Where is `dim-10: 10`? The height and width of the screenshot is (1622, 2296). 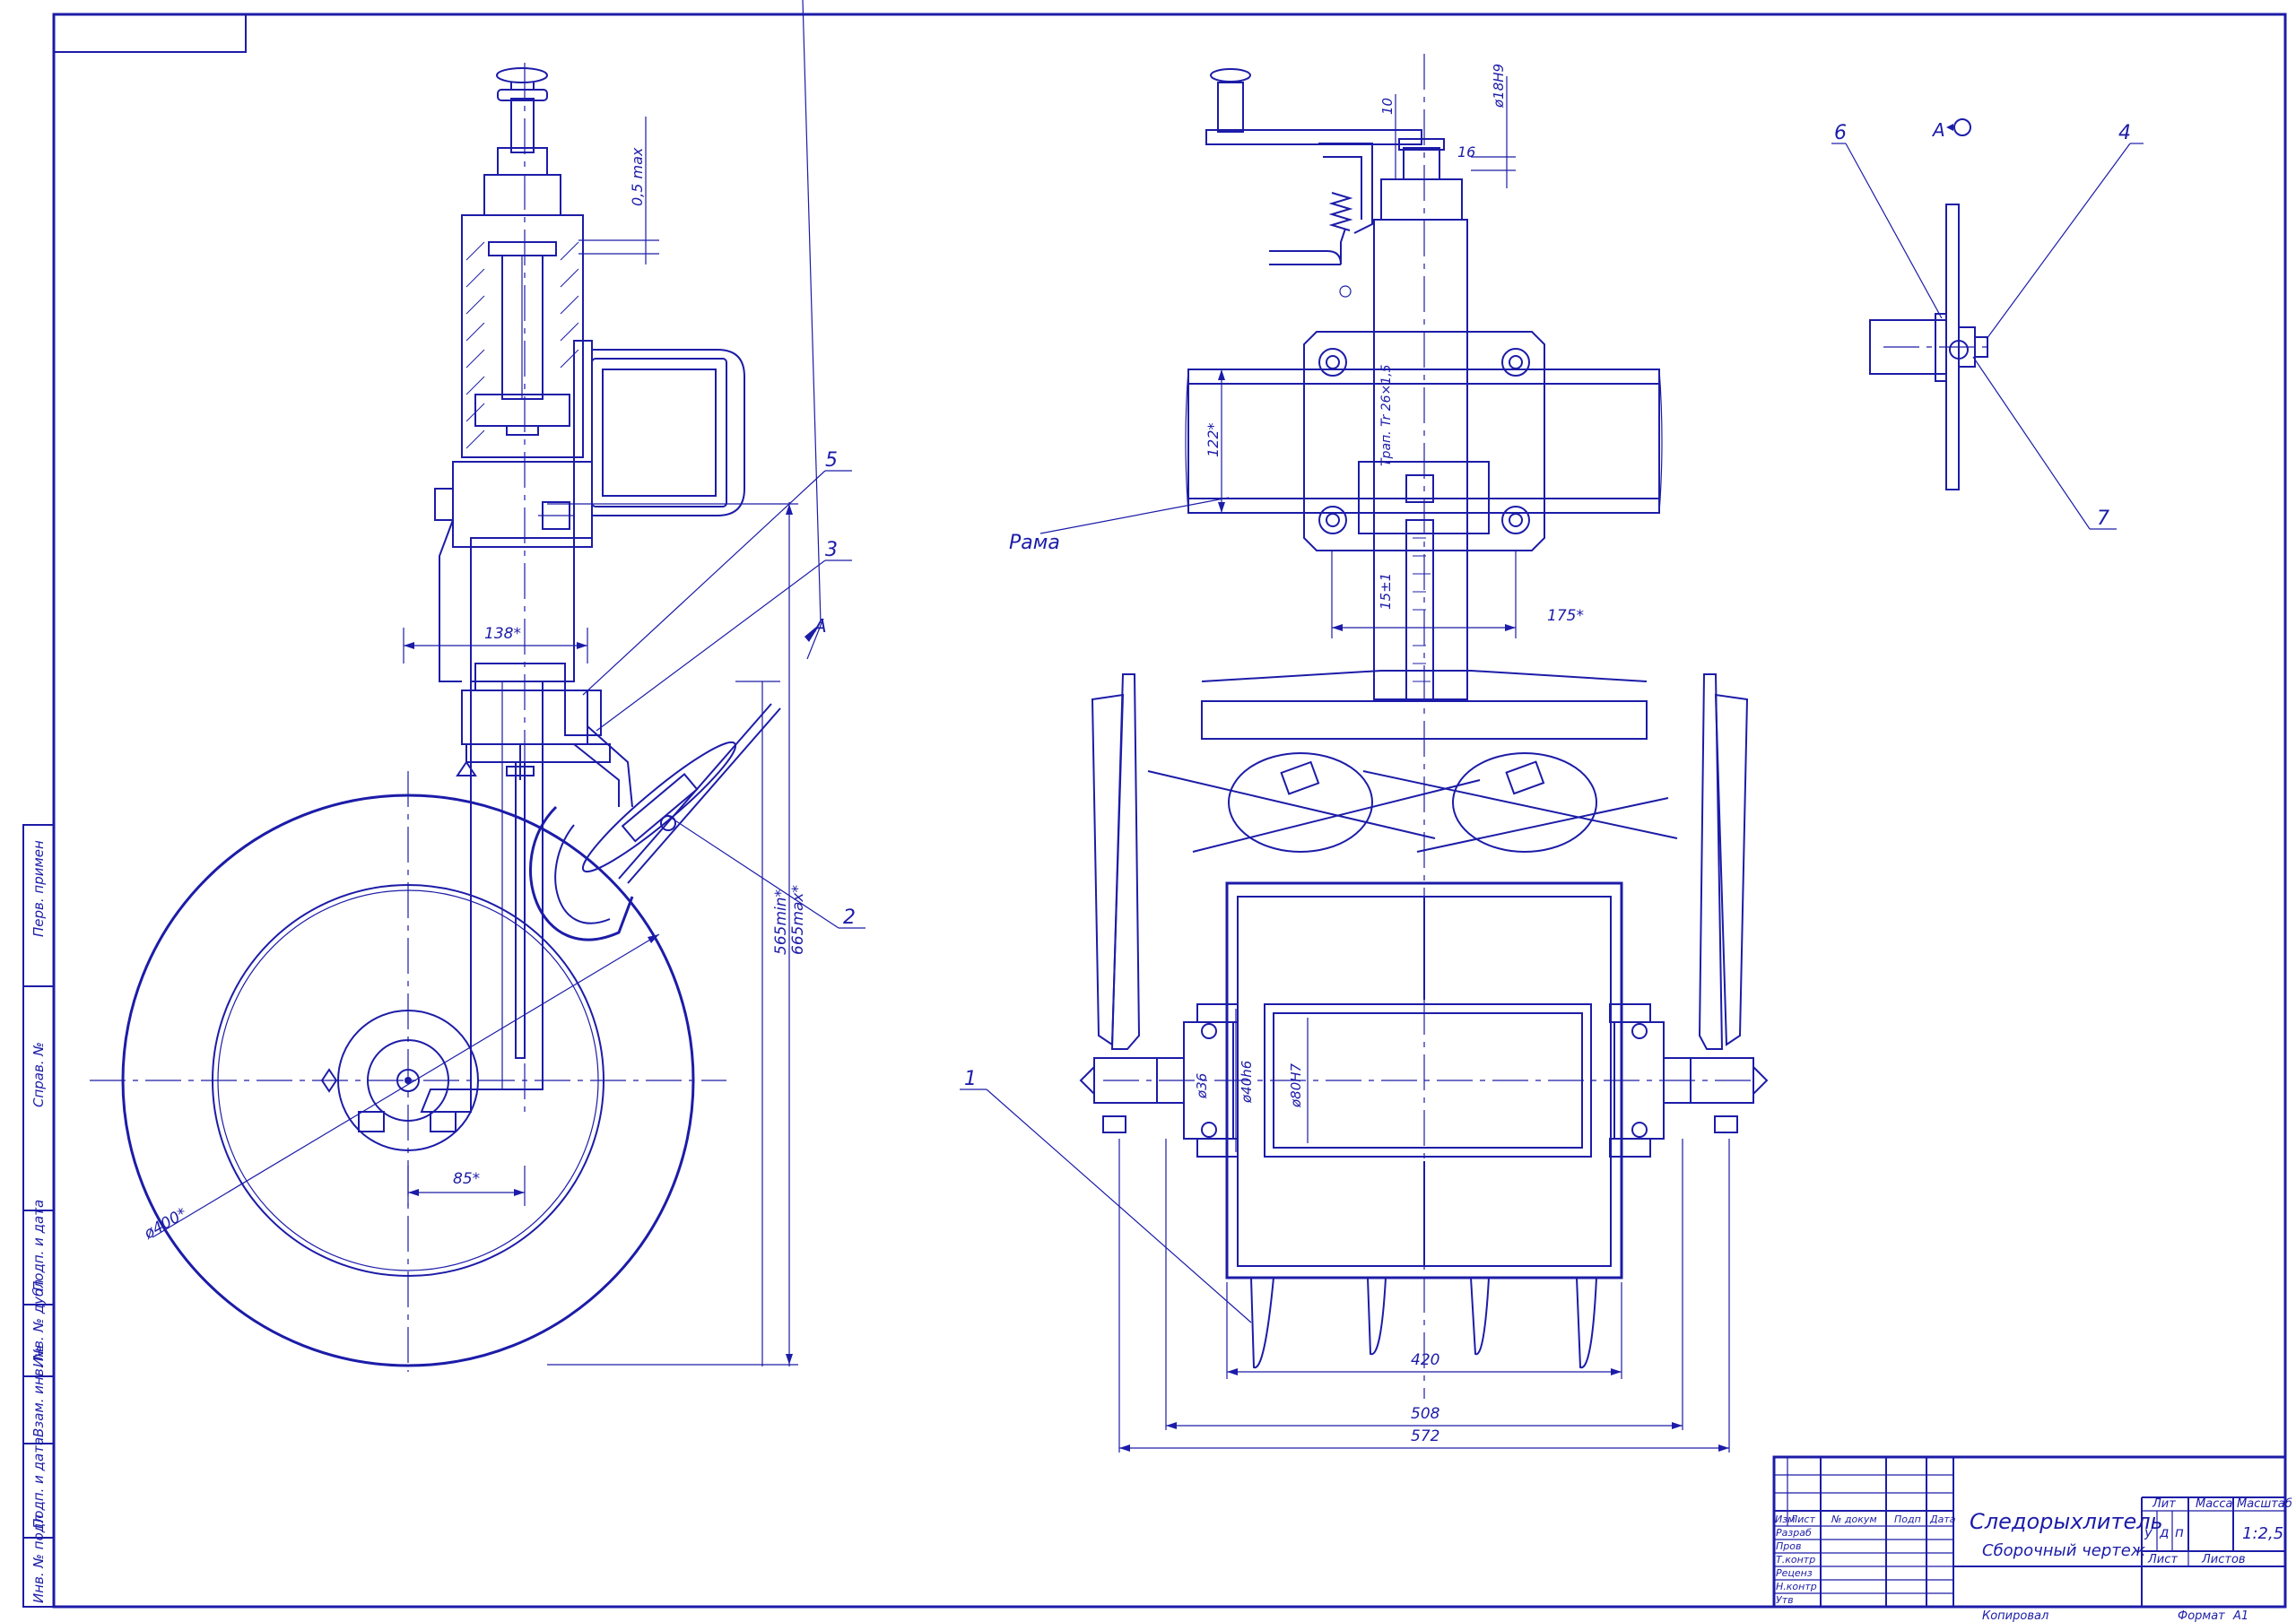 dim-10: 10 is located at coordinates (1387, 106).